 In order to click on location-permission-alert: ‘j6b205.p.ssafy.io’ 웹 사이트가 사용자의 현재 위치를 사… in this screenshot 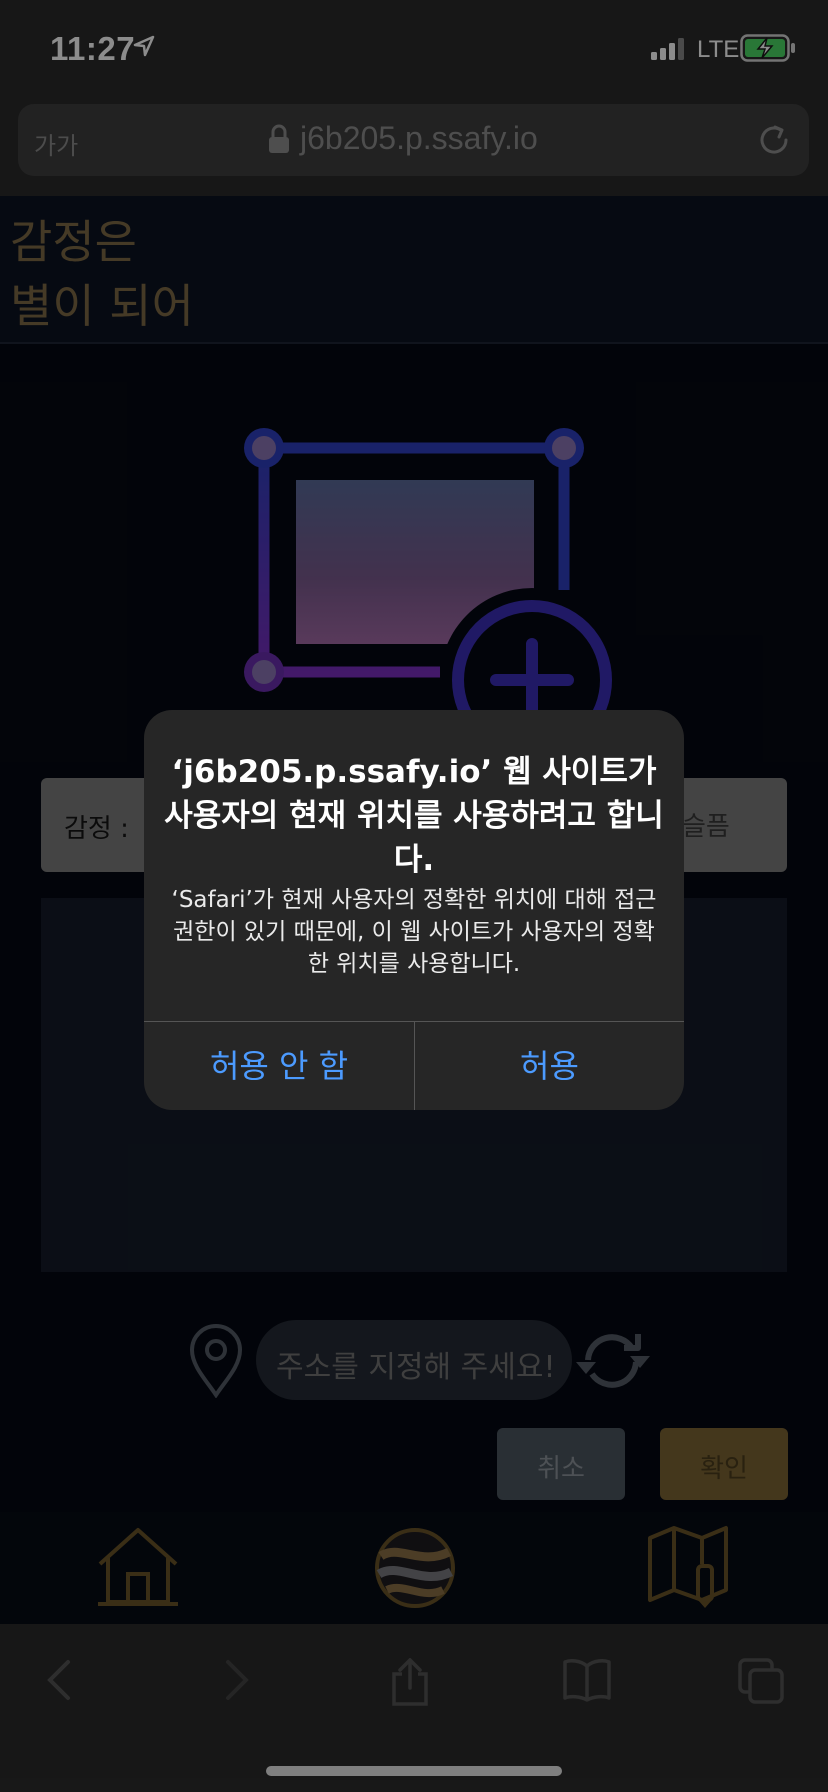, I will do `click(414, 910)`.